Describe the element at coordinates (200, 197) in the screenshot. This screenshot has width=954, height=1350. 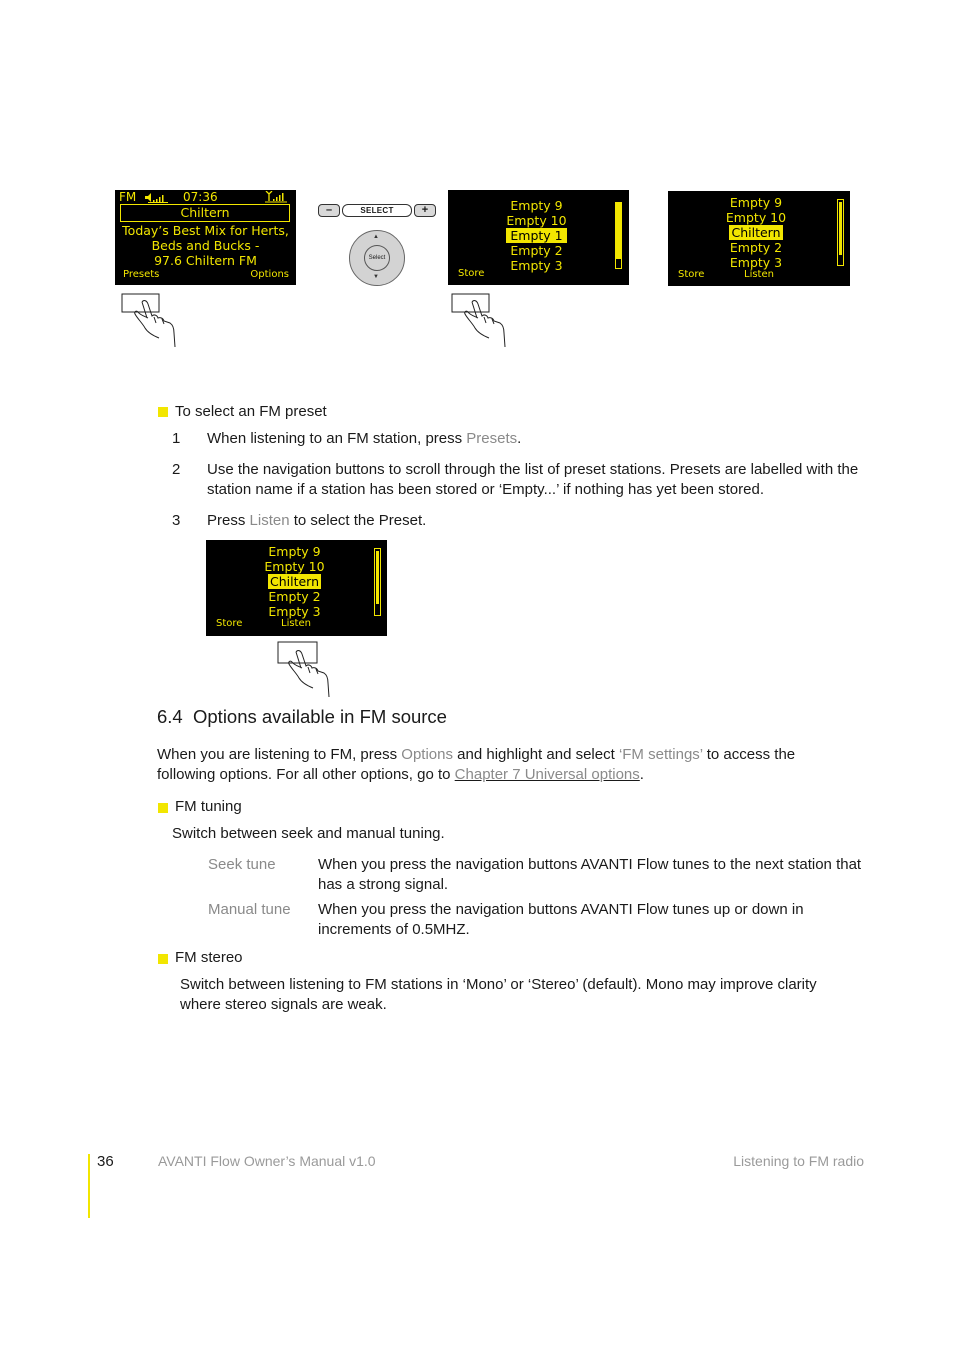
I see `clock-time: 07:36` at that location.